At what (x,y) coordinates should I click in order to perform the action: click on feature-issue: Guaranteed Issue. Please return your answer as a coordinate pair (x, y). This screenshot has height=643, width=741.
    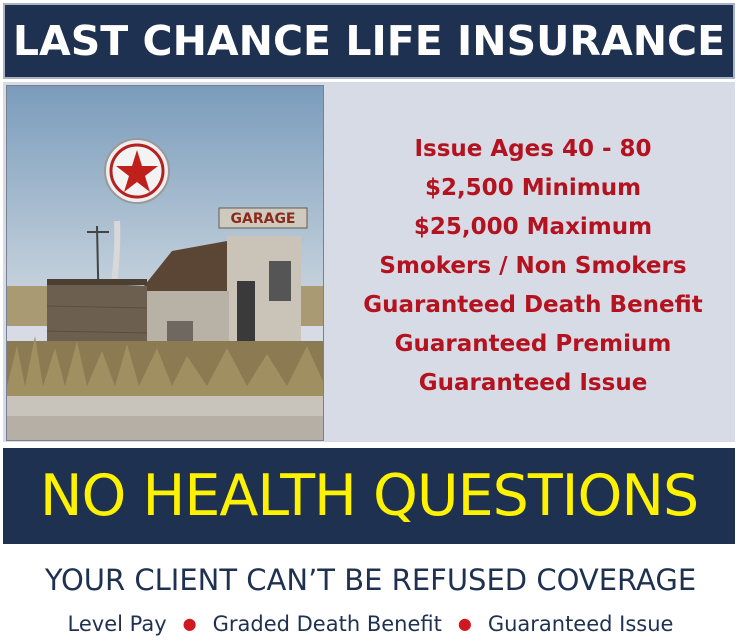
    Looking at the image, I should click on (533, 383).